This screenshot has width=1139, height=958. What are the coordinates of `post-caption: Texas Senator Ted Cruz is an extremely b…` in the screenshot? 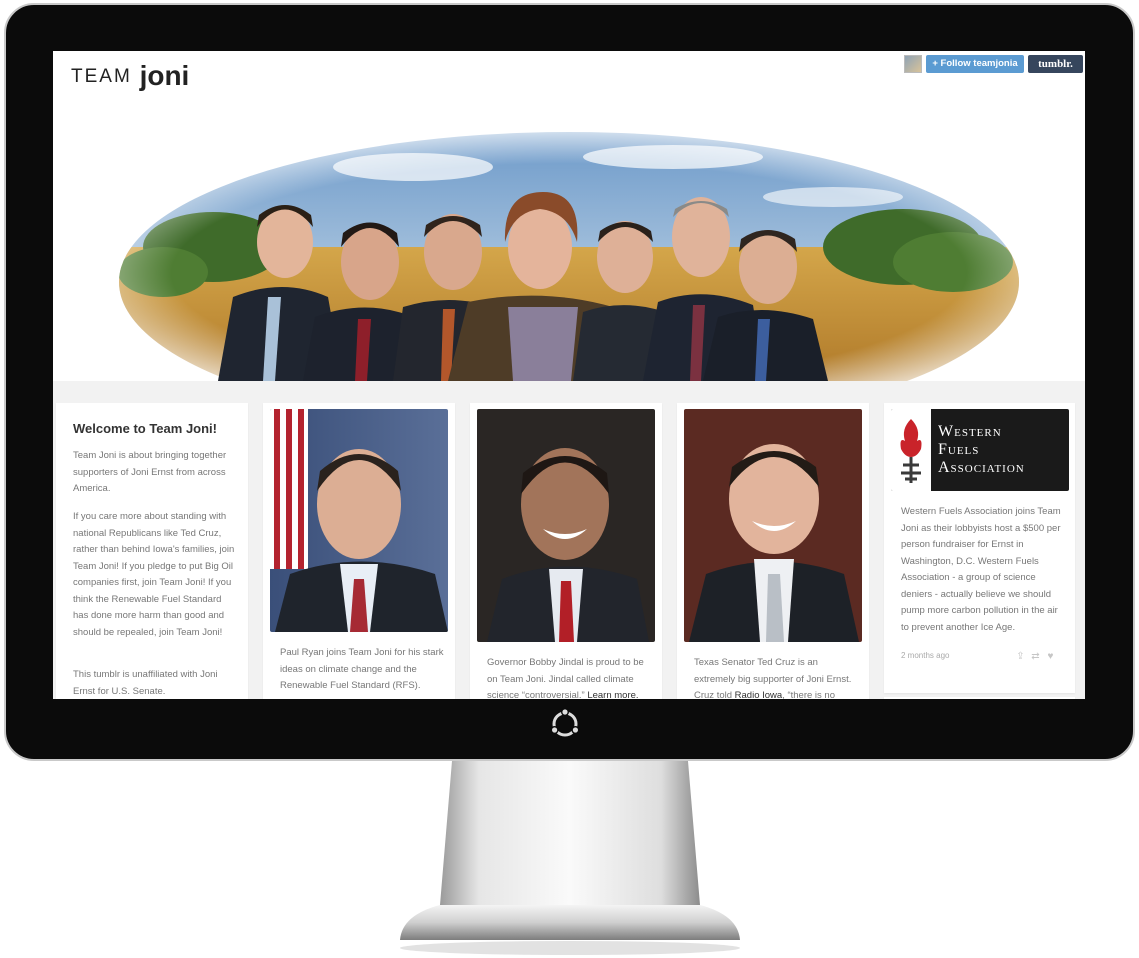 It's located at (776, 677).